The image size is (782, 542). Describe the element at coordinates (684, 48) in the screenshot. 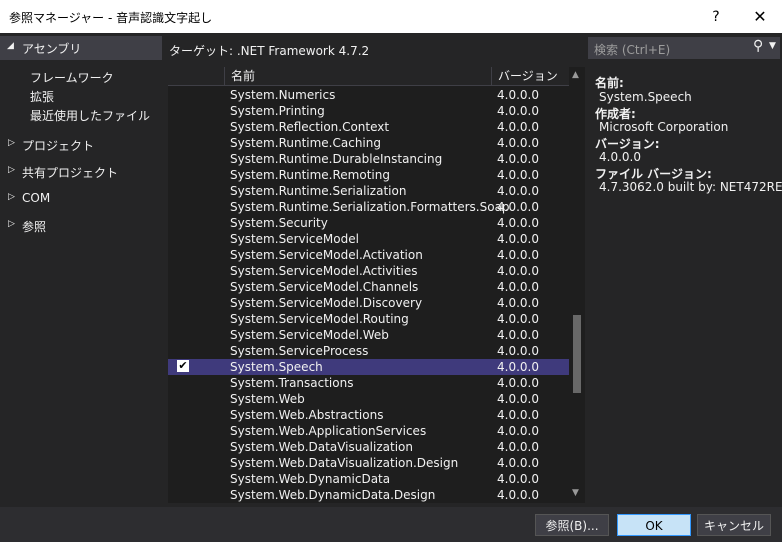

I see `search-box: 検索 (Ctrl+E) ⚲ ▼` at that location.